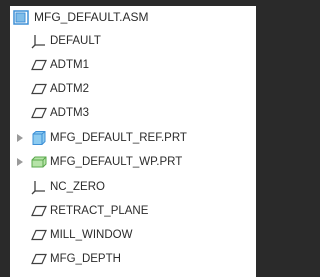  Describe the element at coordinates (99, 211) in the screenshot. I see `tree-item-label: RETRACT_PLANE` at that location.